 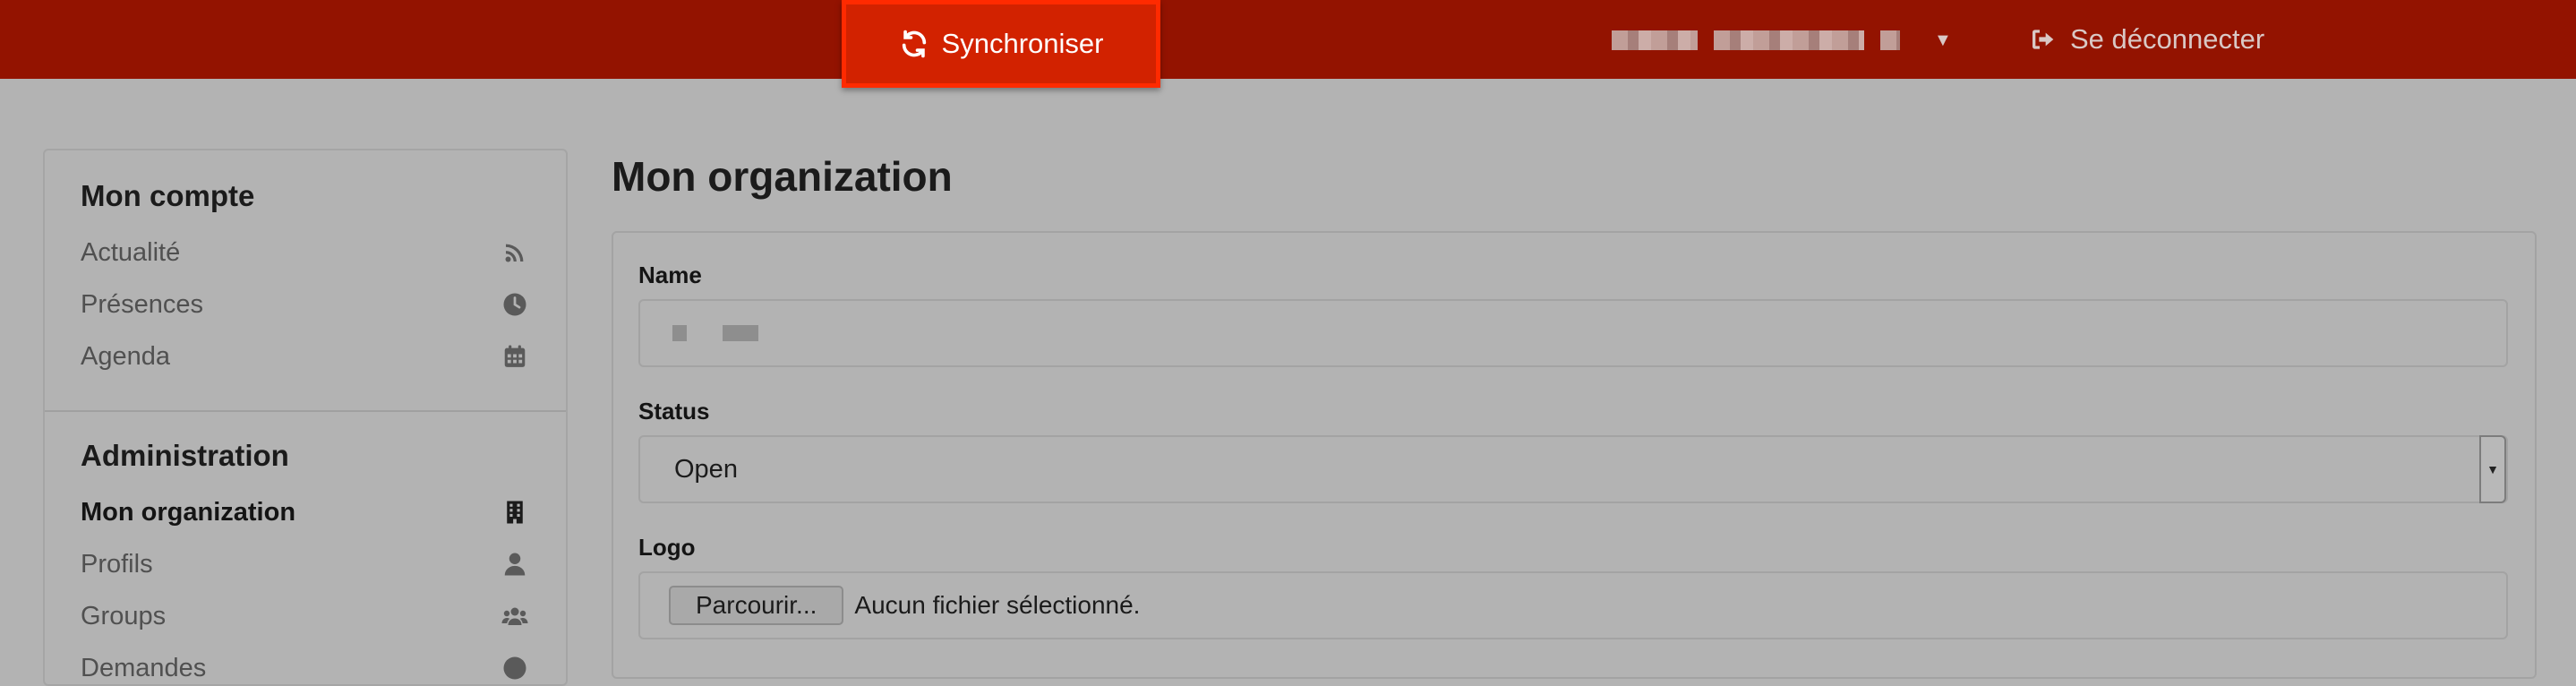 I want to click on sync-button-label: Synchroniser, so click(x=1022, y=43).